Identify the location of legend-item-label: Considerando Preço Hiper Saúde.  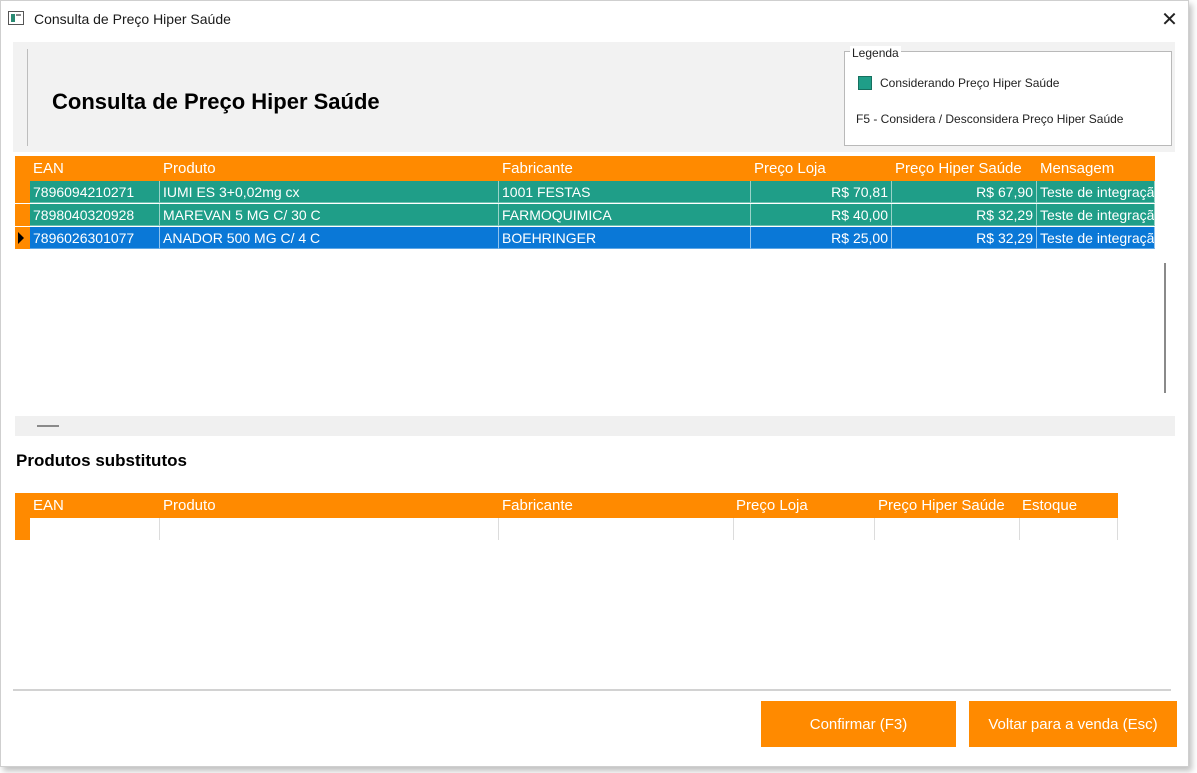
(970, 83).